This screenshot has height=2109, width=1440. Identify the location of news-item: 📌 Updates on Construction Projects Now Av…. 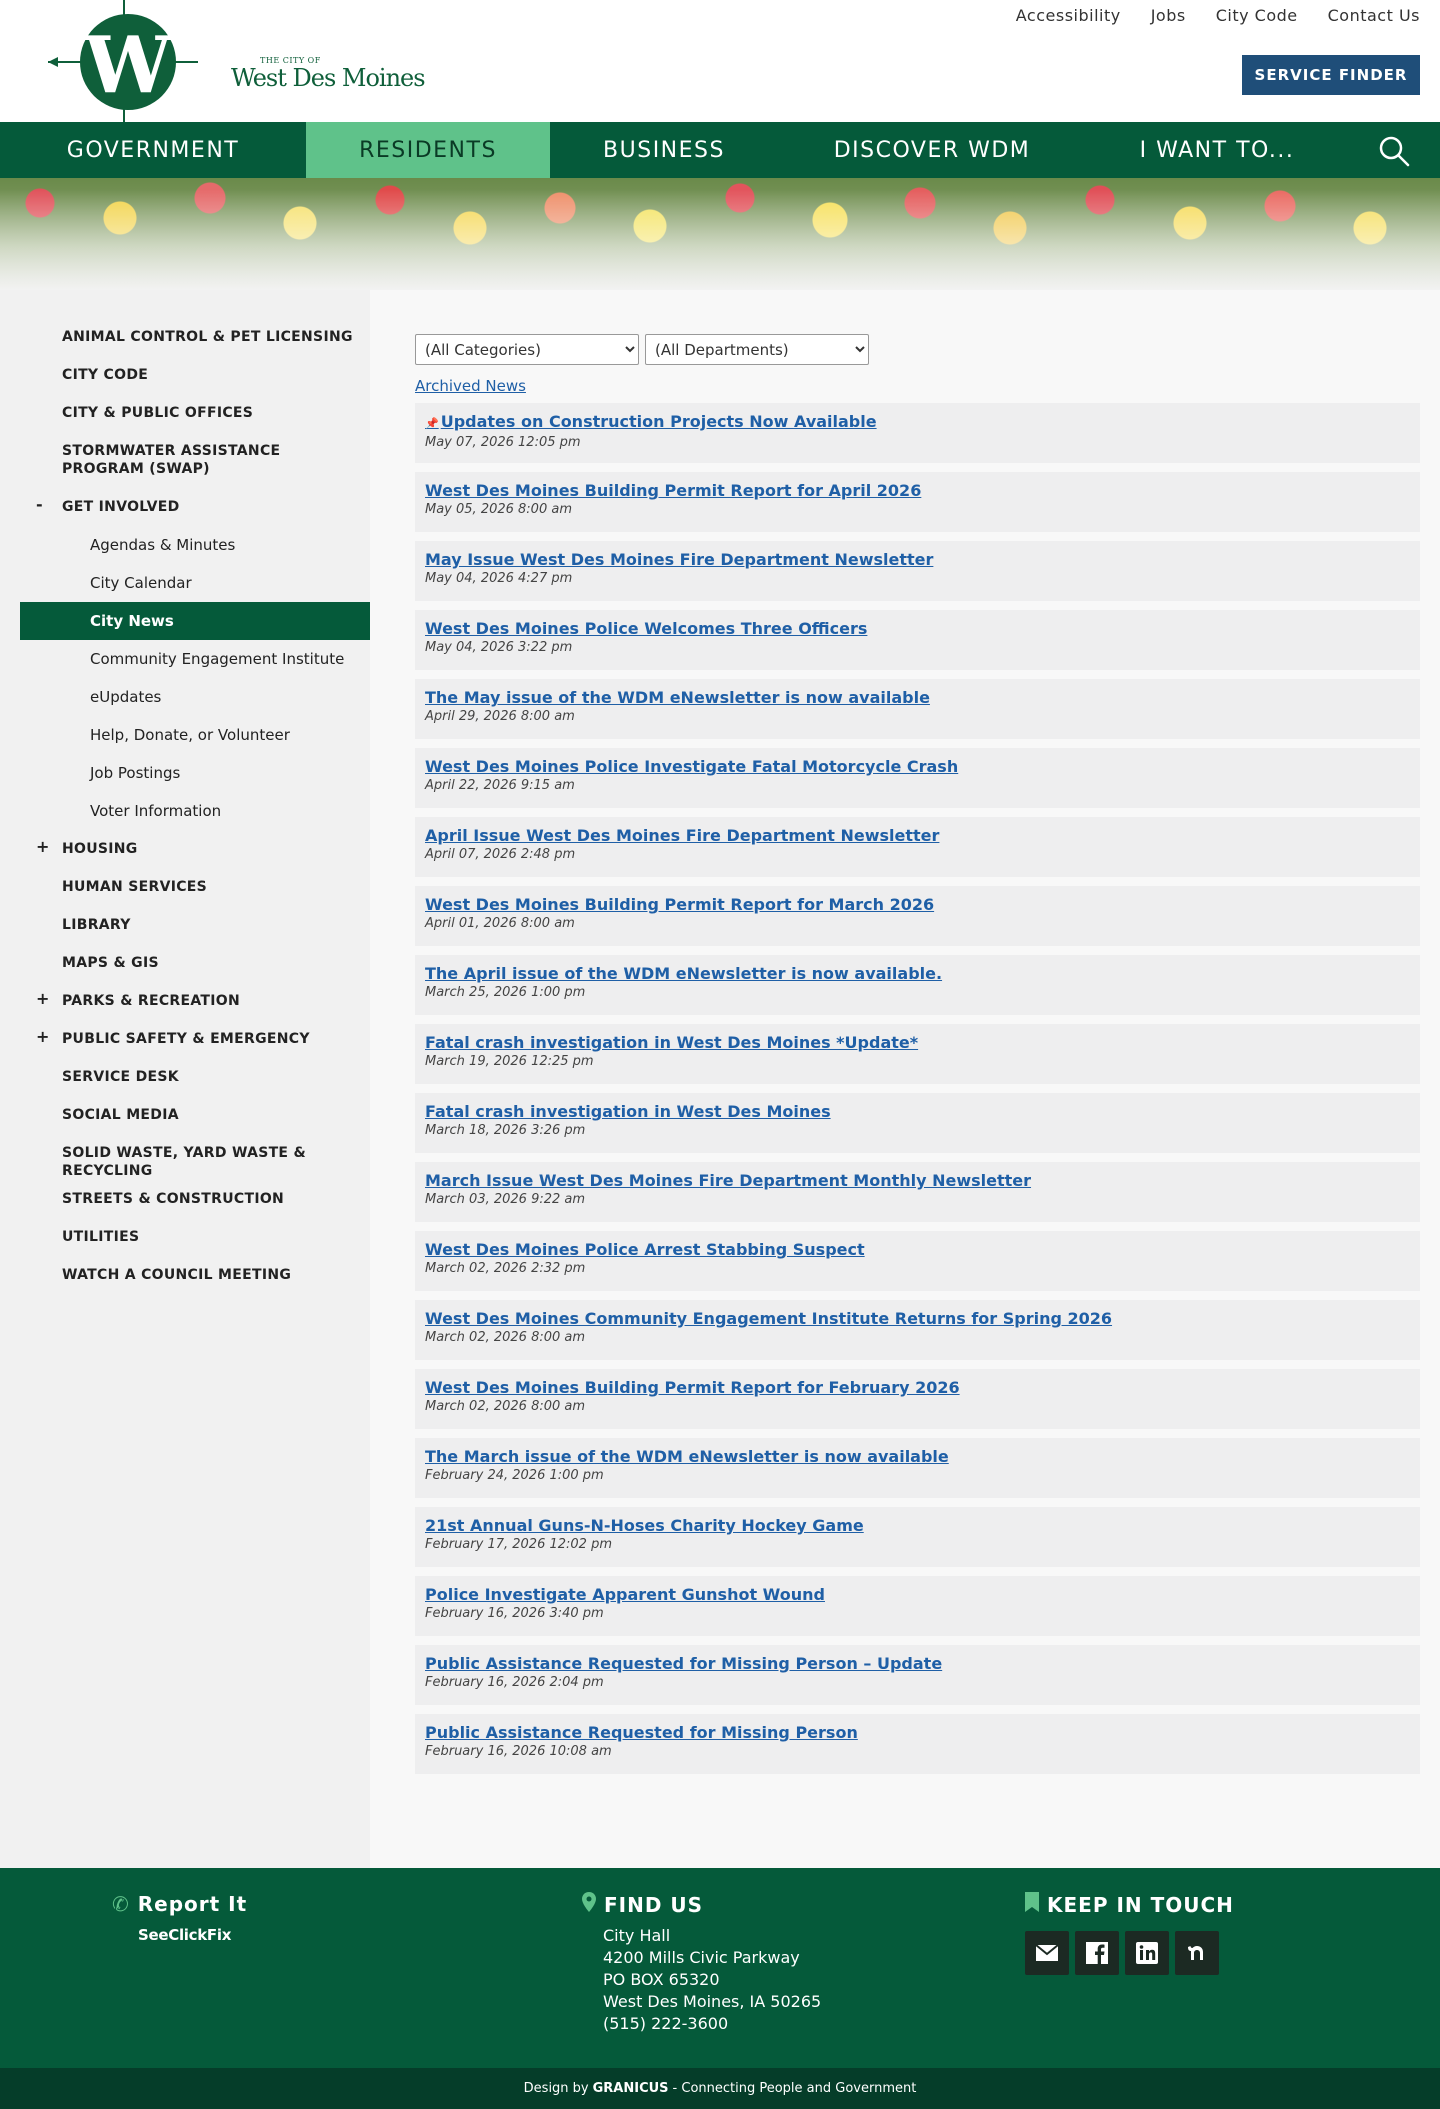
(917, 433).